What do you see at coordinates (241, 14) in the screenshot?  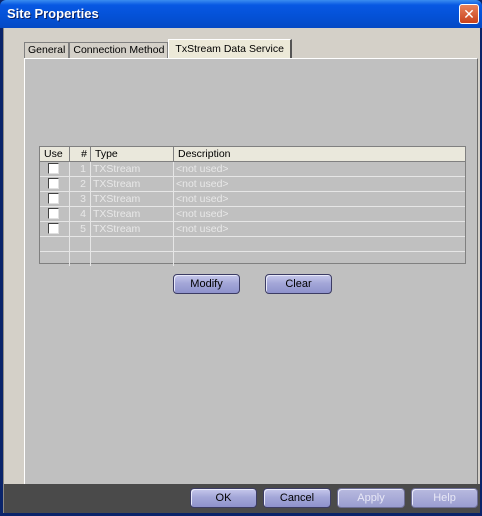 I see `title-bar: Site Properties ✕` at bounding box center [241, 14].